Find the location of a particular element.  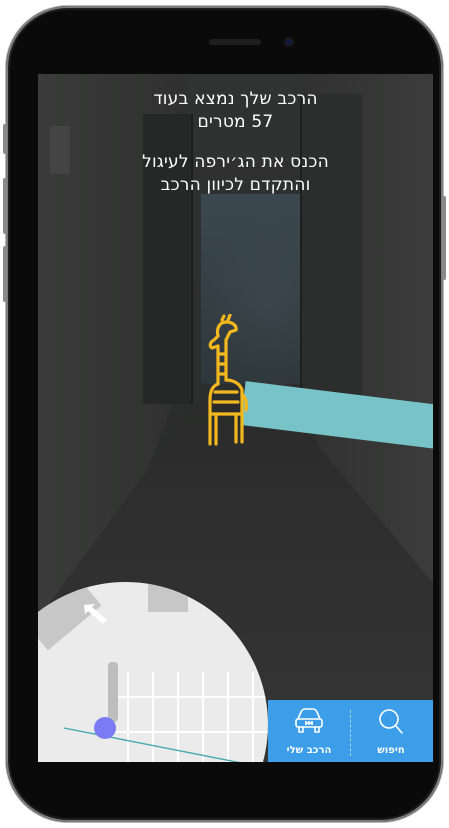

nav-my-car-label: הרכב שלי is located at coordinates (309, 750).